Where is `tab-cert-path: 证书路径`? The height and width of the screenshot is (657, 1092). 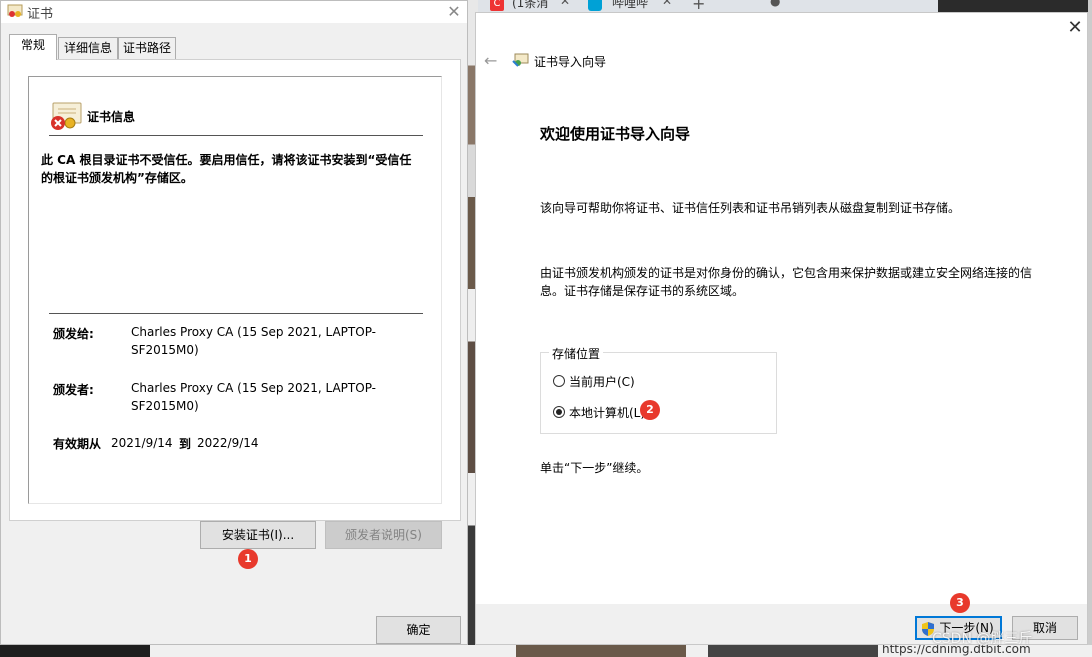
tab-cert-path: 证书路径 is located at coordinates (147, 48).